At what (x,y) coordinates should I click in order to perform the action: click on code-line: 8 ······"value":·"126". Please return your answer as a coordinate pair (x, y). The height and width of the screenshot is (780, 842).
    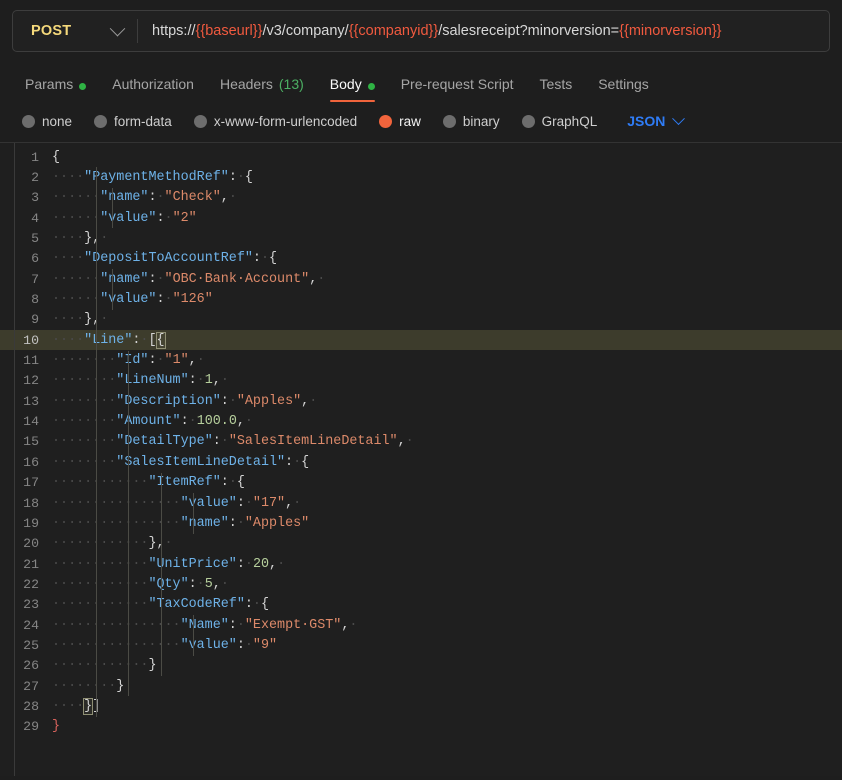
    Looking at the image, I should click on (421, 299).